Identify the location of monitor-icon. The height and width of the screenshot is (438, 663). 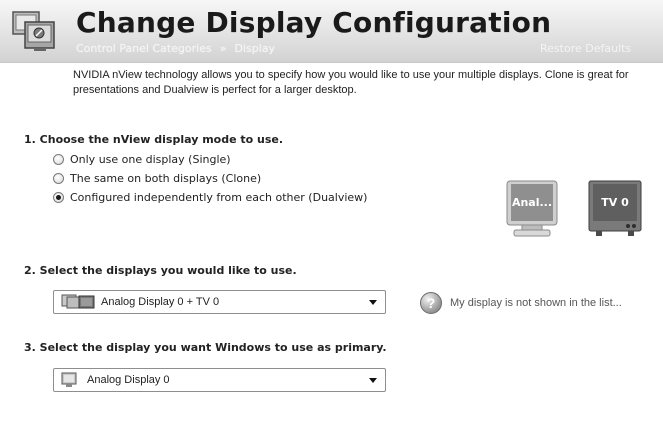
(71, 380).